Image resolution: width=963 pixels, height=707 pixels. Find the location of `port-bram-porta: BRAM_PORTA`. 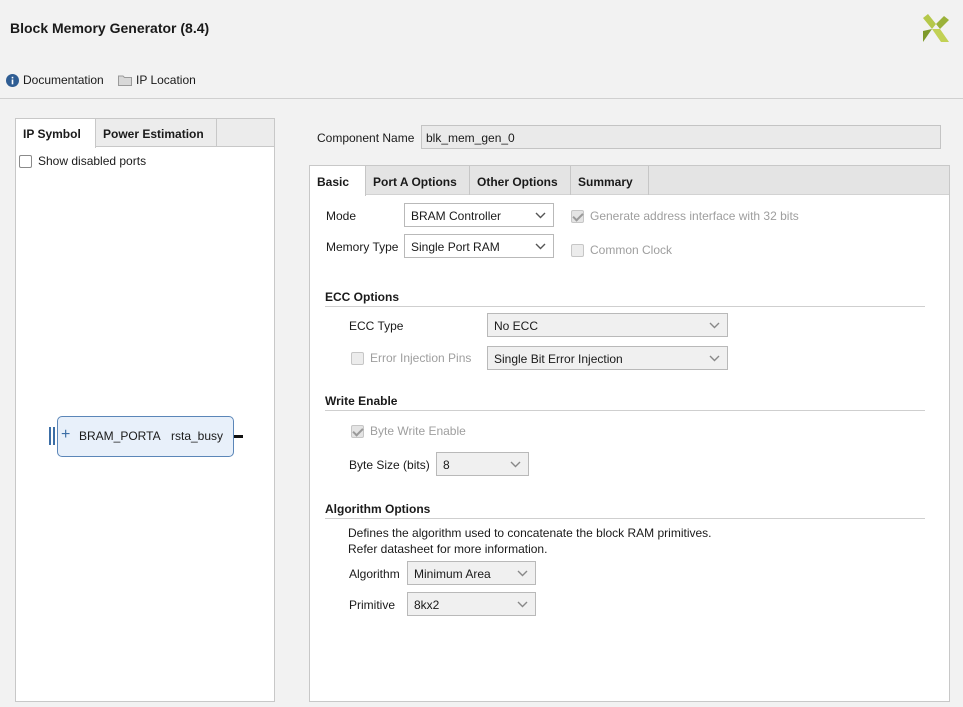

port-bram-porta: BRAM_PORTA is located at coordinates (120, 436).